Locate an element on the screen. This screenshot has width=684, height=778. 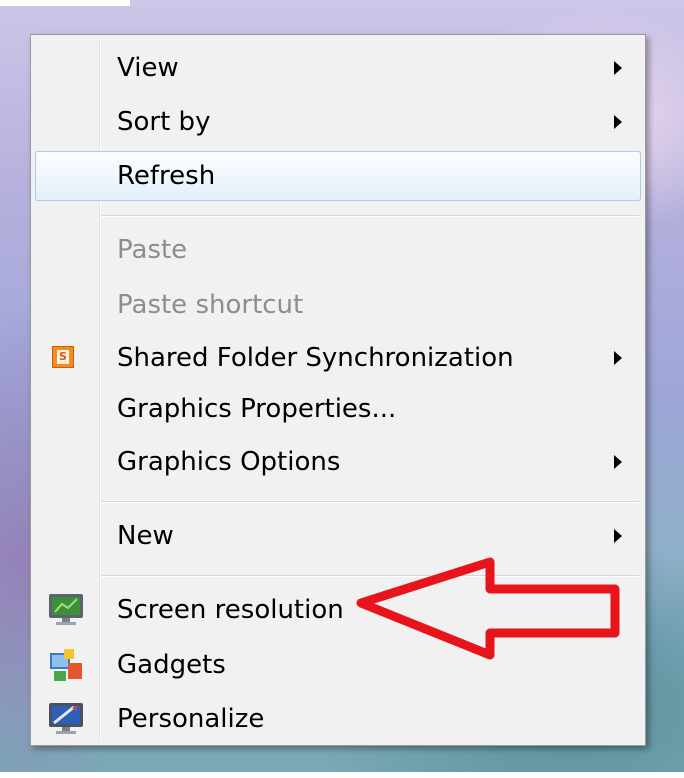
gadgets-icon is located at coordinates (66, 665).